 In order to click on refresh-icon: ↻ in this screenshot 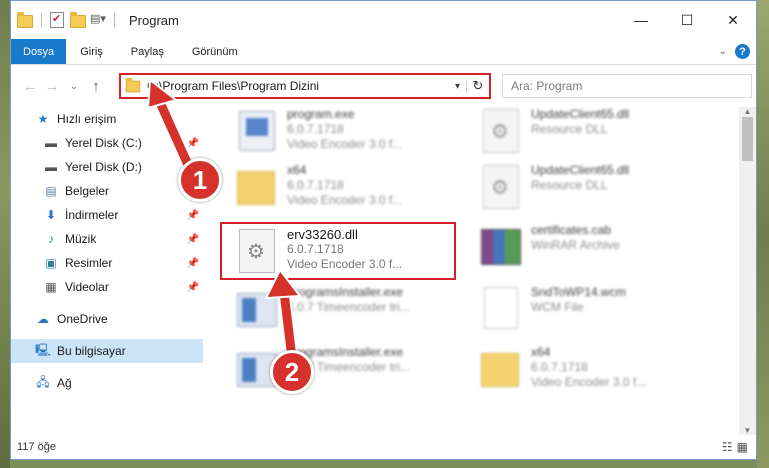, I will do `click(478, 86)`.